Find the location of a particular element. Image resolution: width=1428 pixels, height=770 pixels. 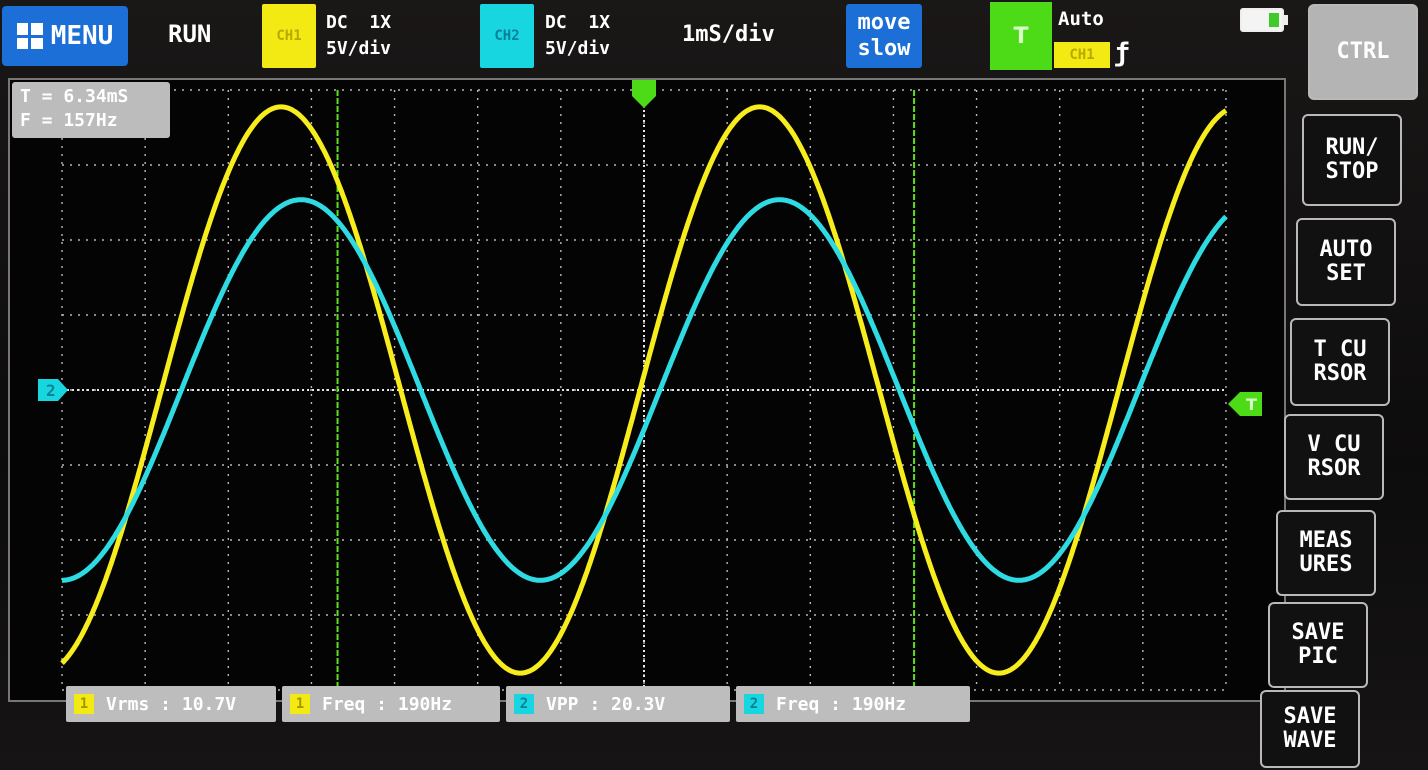

menu-label: MENU is located at coordinates (82, 36).